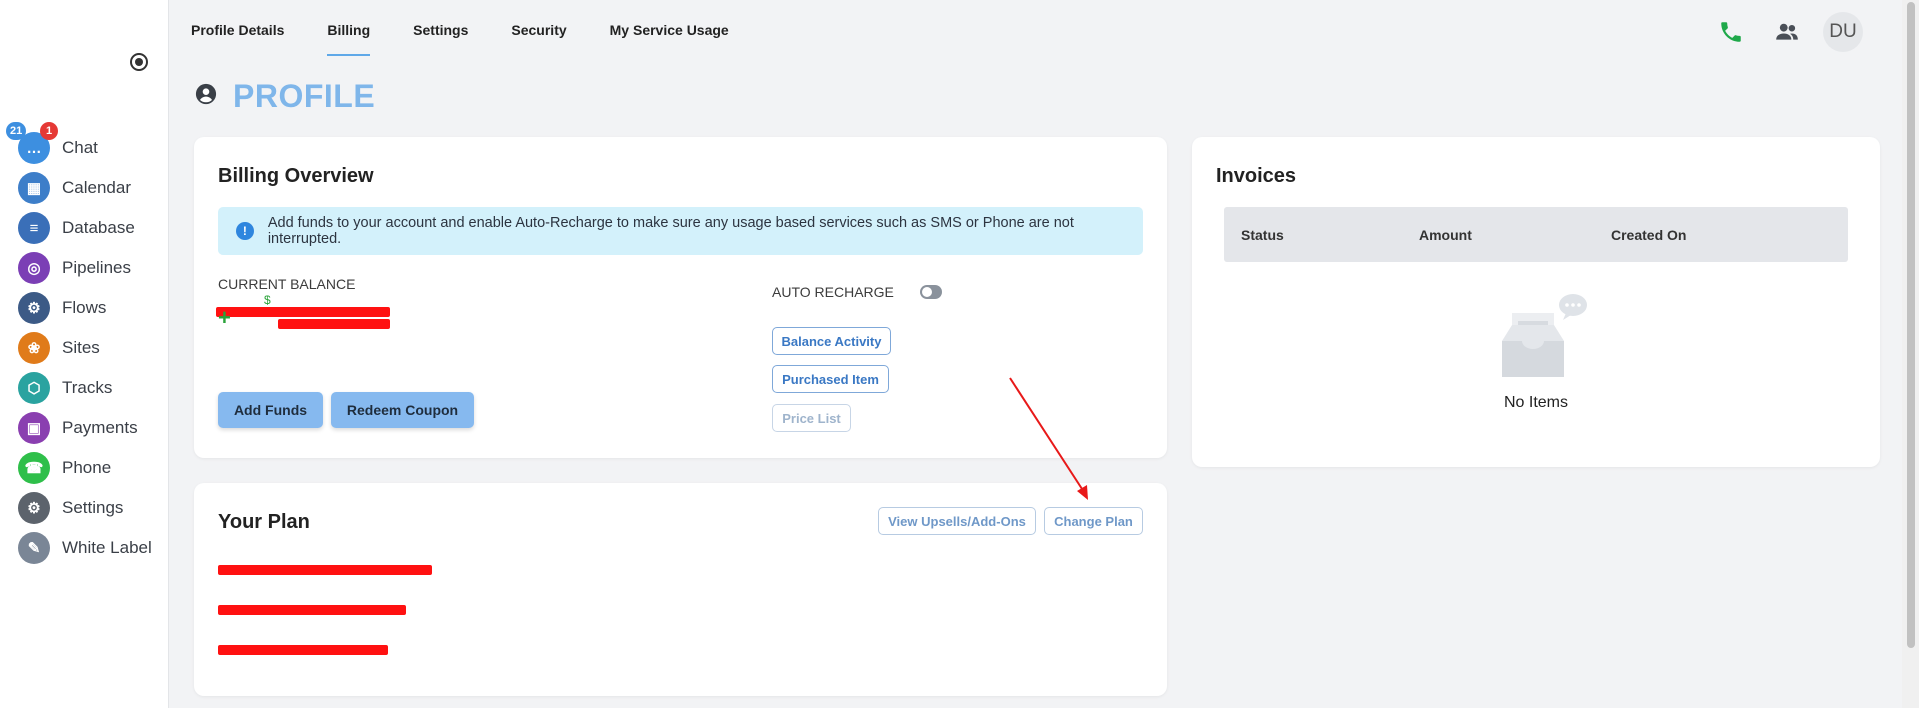 The width and height of the screenshot is (1919, 708). I want to click on sidebar-item-tracks: ⬡ Tracks, so click(65, 388).